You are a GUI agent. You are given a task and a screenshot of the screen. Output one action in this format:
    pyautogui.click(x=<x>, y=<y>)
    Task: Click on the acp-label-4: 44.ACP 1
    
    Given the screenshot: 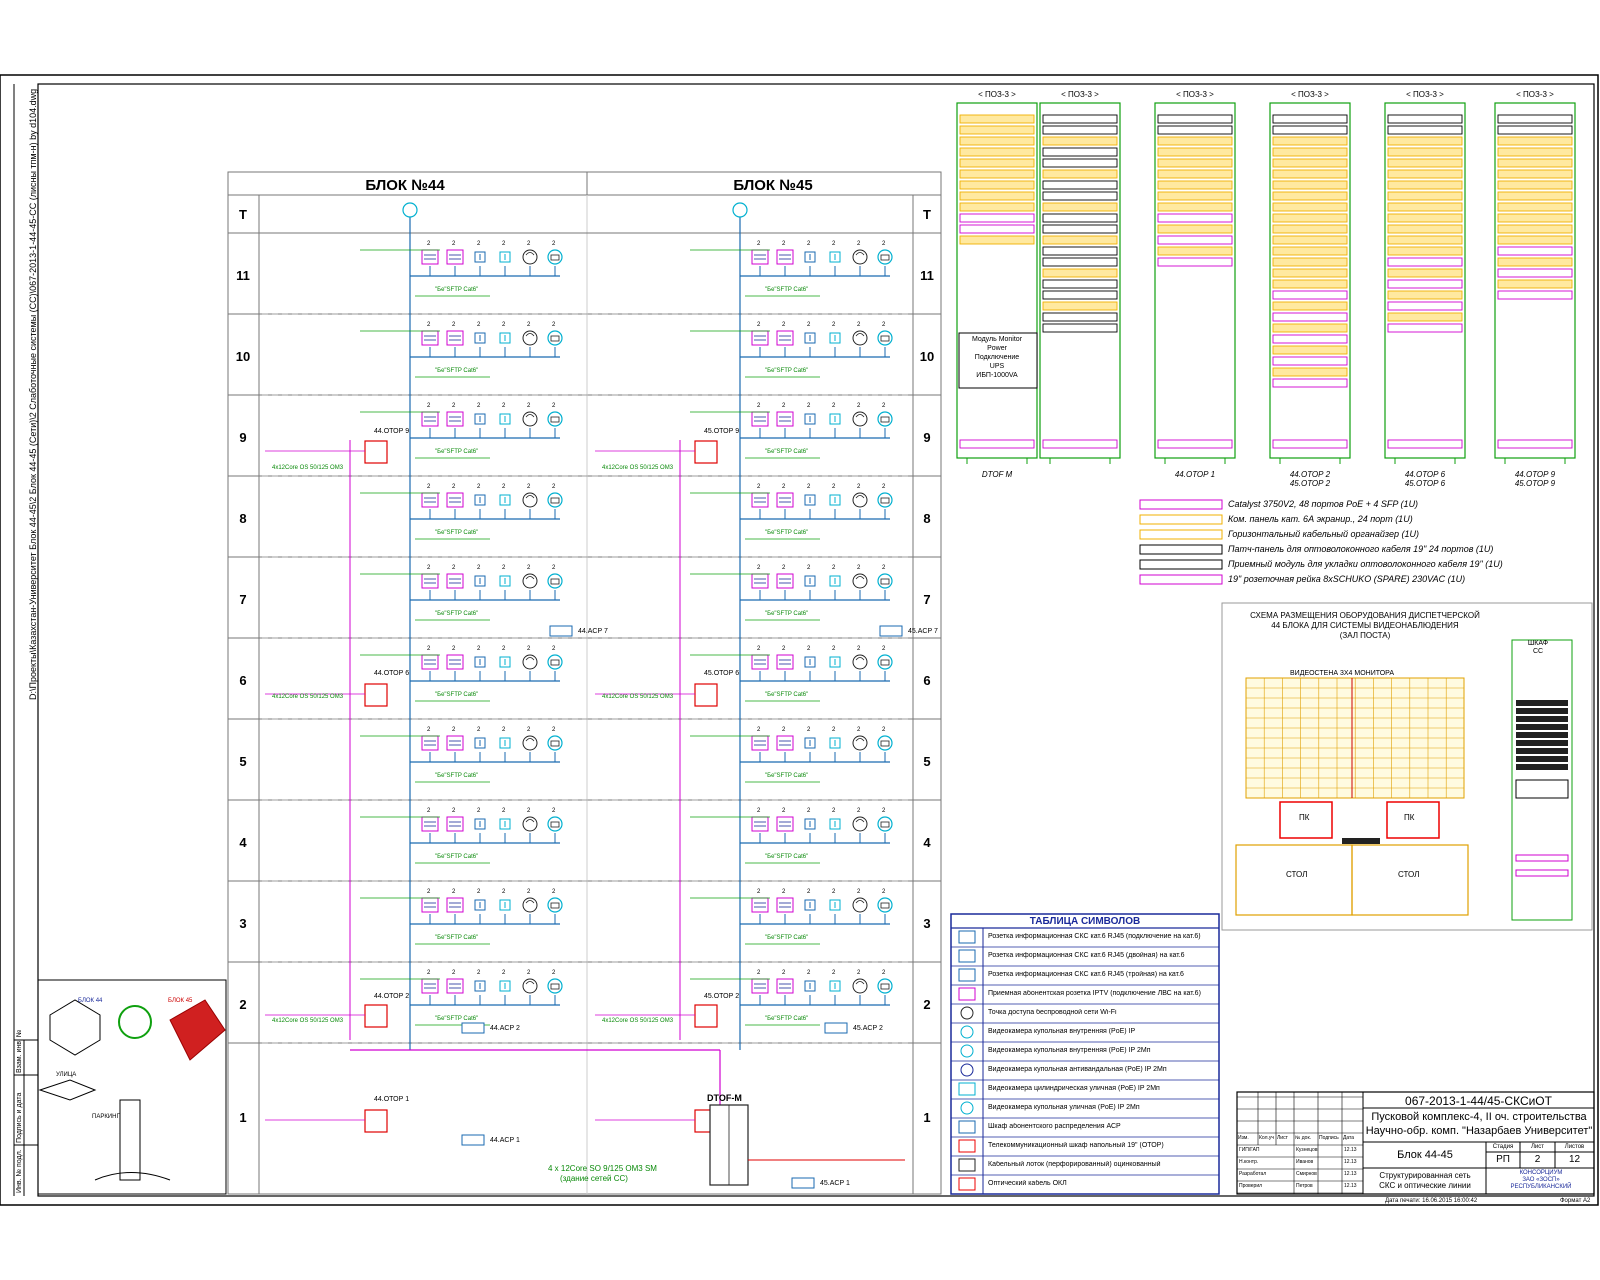 What is the action you would take?
    pyautogui.click(x=505, y=1140)
    